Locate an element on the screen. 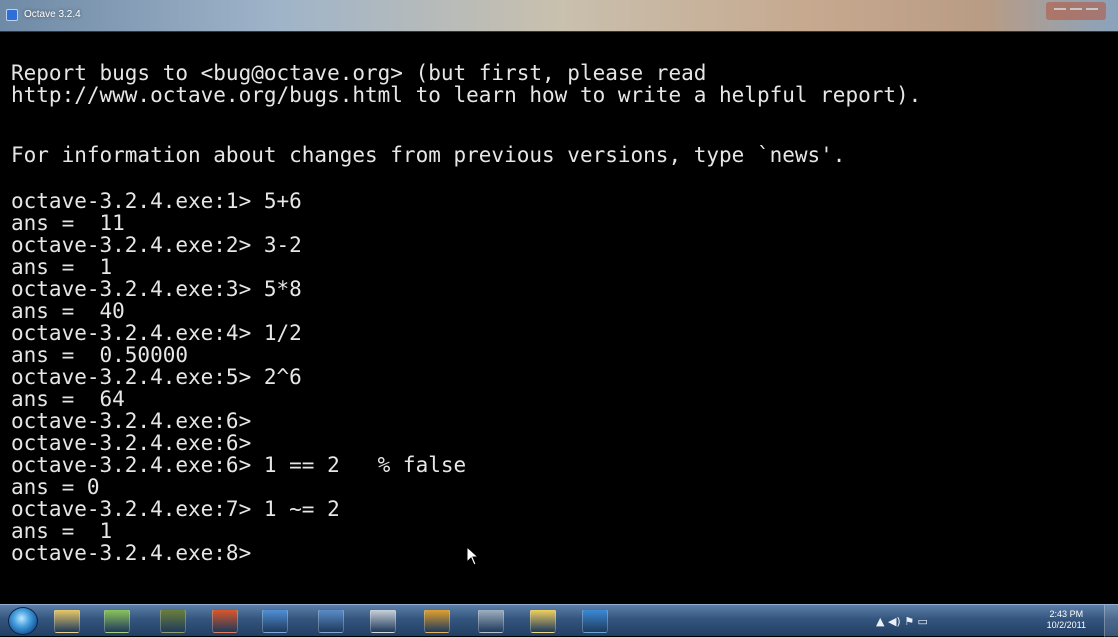 The width and height of the screenshot is (1118, 637). console-line: octave-3.2.4.exe:7> 1 ~= 2 is located at coordinates (175, 509).